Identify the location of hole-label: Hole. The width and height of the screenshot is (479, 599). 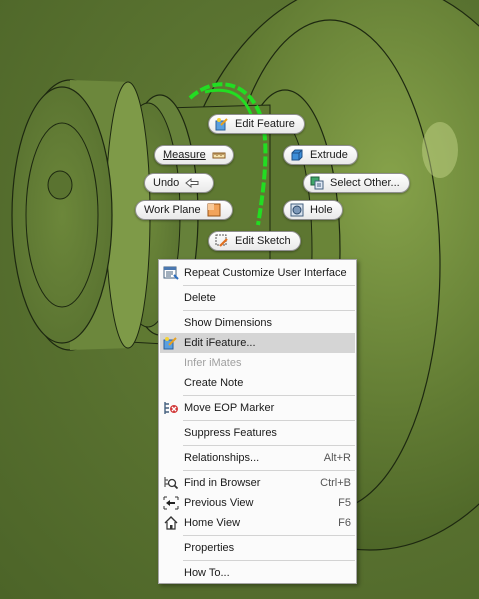
(321, 210).